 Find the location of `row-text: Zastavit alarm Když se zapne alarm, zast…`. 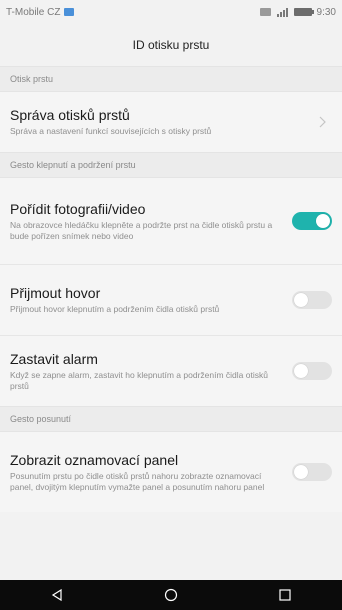

row-text: Zastavit alarm Když se zapne alarm, zast… is located at coordinates (151, 371).